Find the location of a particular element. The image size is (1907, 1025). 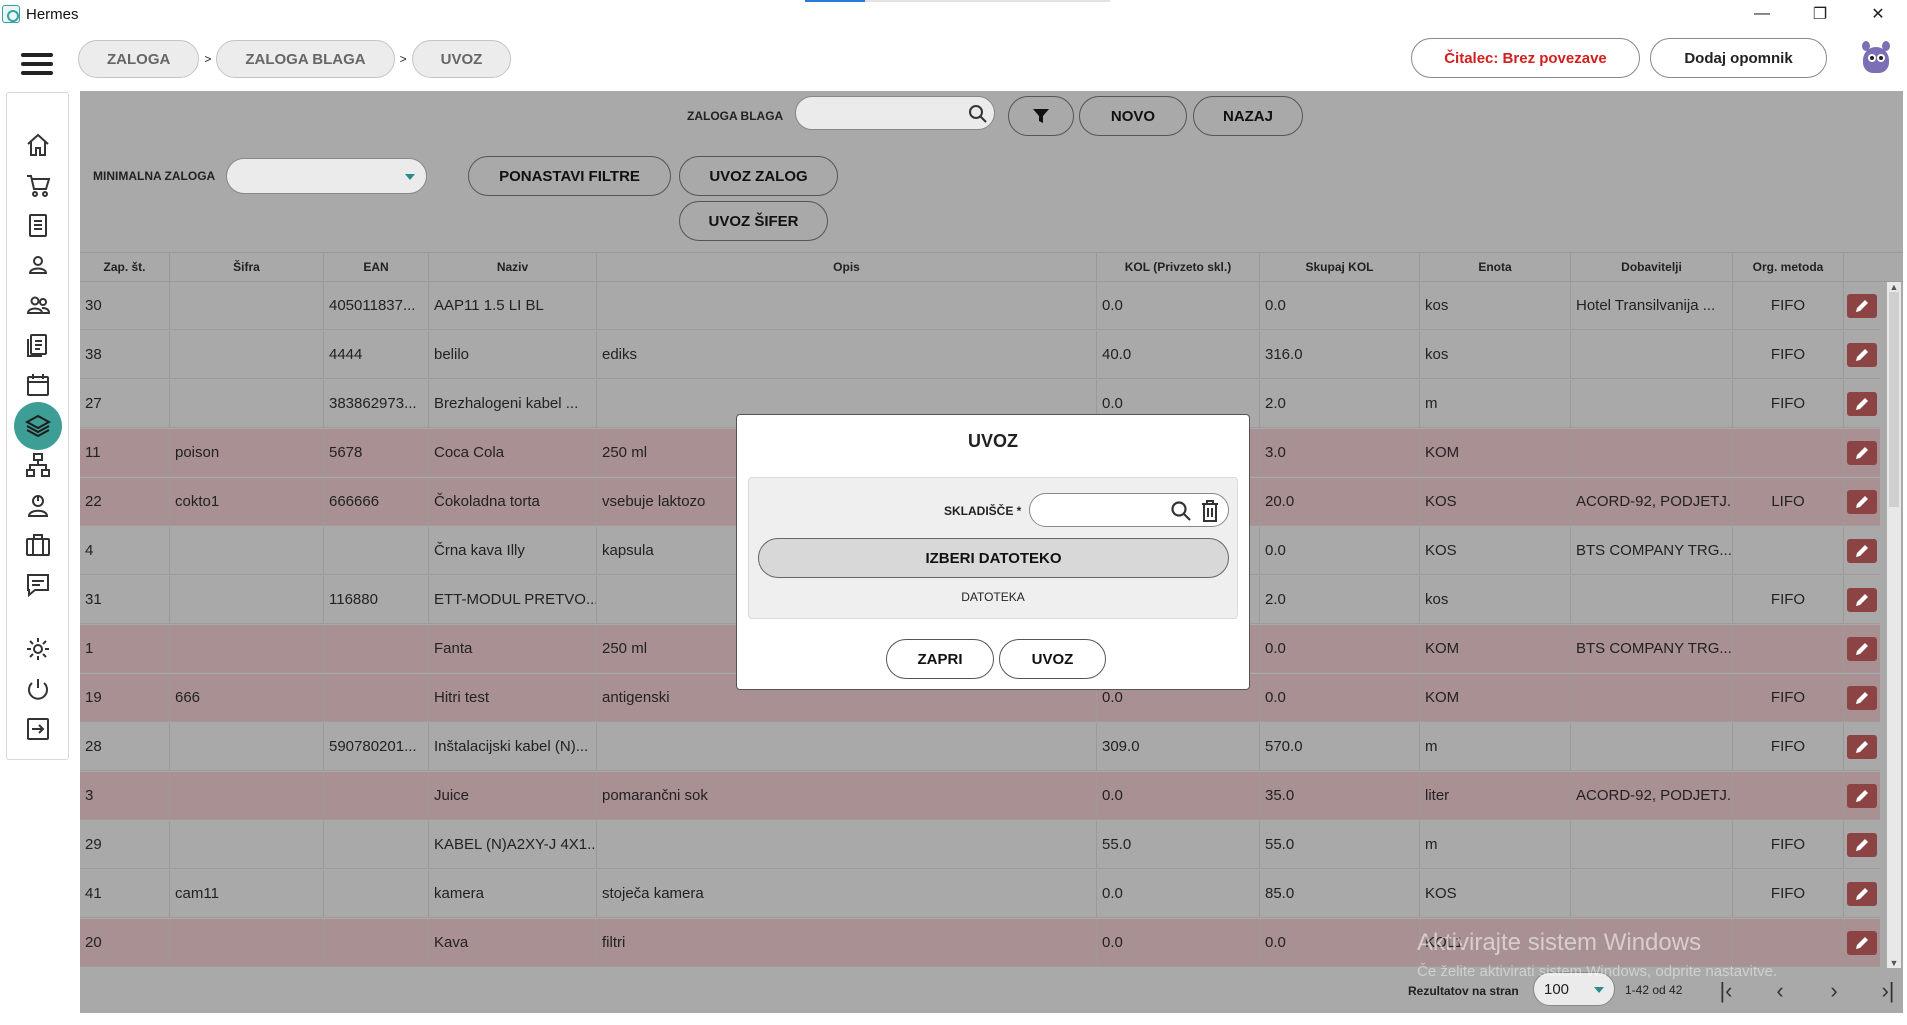

table-cell-enota: kos is located at coordinates (1495, 354).